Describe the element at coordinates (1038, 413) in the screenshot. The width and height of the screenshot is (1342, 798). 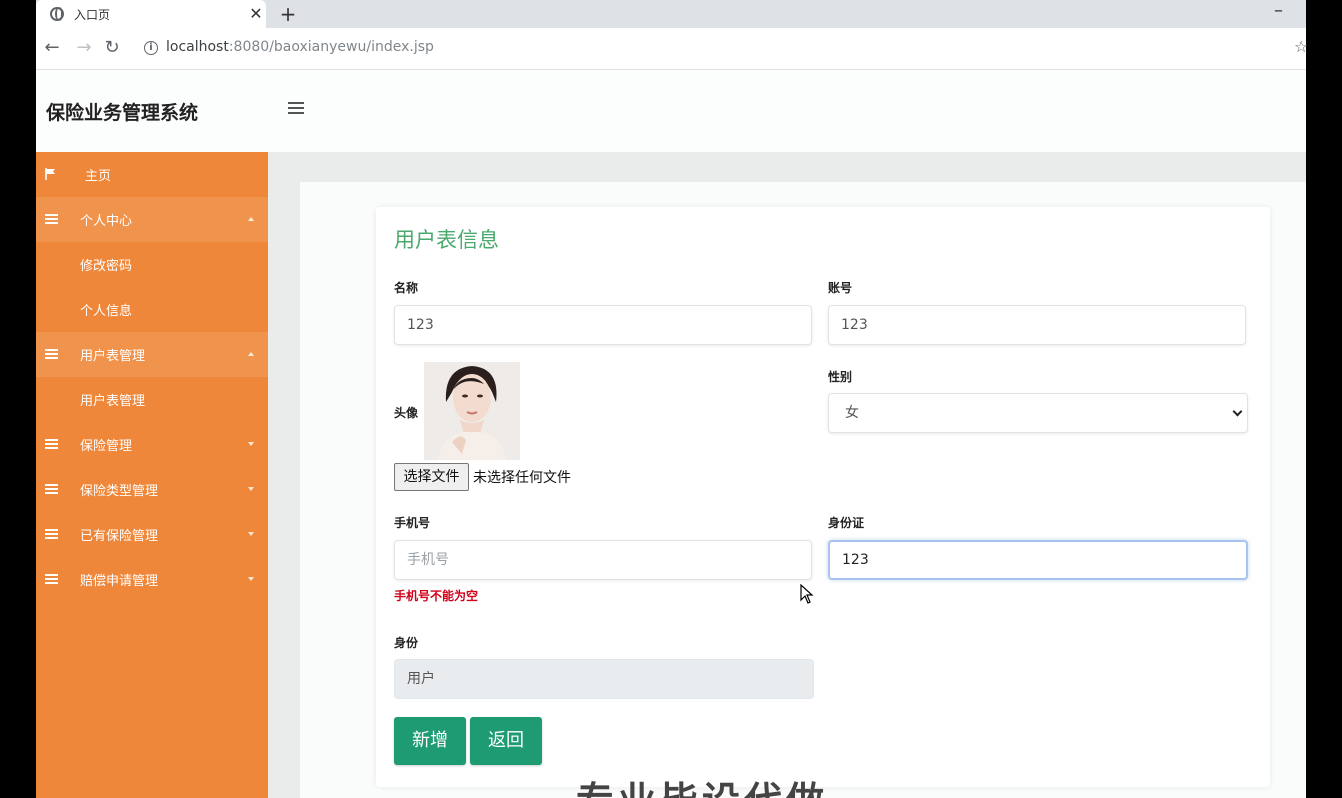
I see `gender-select: 女` at that location.